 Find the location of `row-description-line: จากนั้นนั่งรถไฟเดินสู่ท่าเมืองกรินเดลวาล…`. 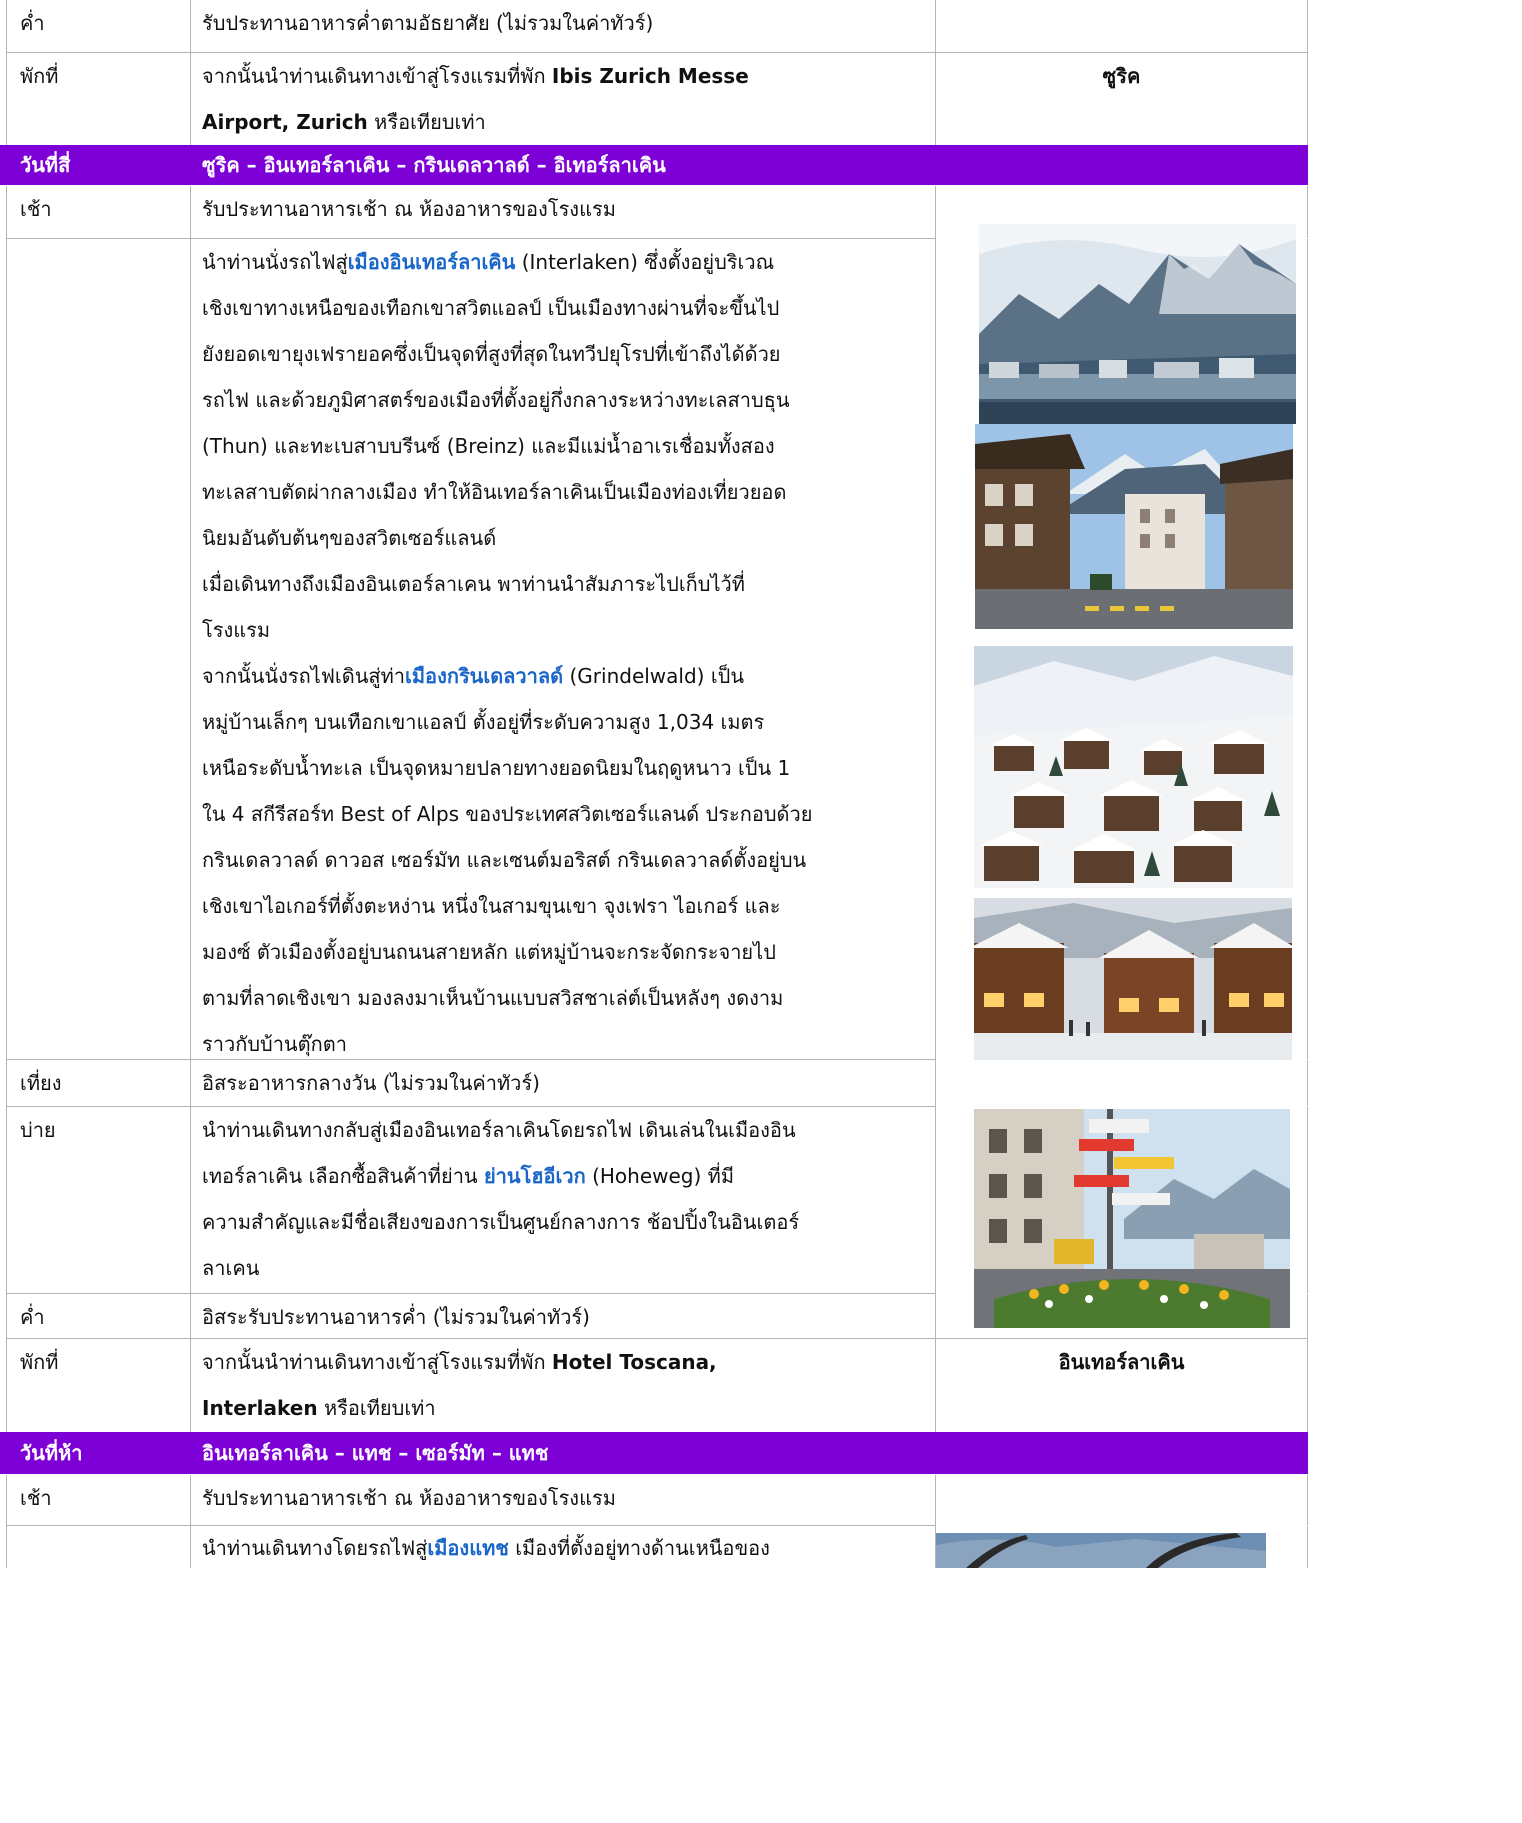

row-description-line: จากนั้นนั่งรถไฟเดินสู่ท่าเมืองกรินเดลวาล… is located at coordinates (473, 676).